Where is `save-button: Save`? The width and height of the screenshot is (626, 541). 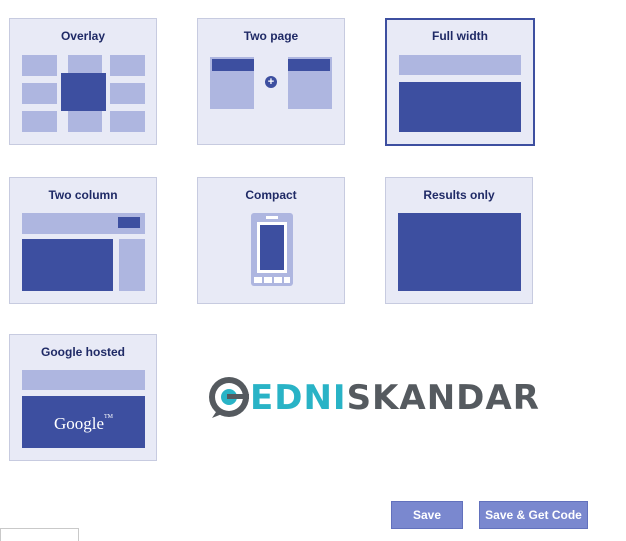 save-button: Save is located at coordinates (427, 515).